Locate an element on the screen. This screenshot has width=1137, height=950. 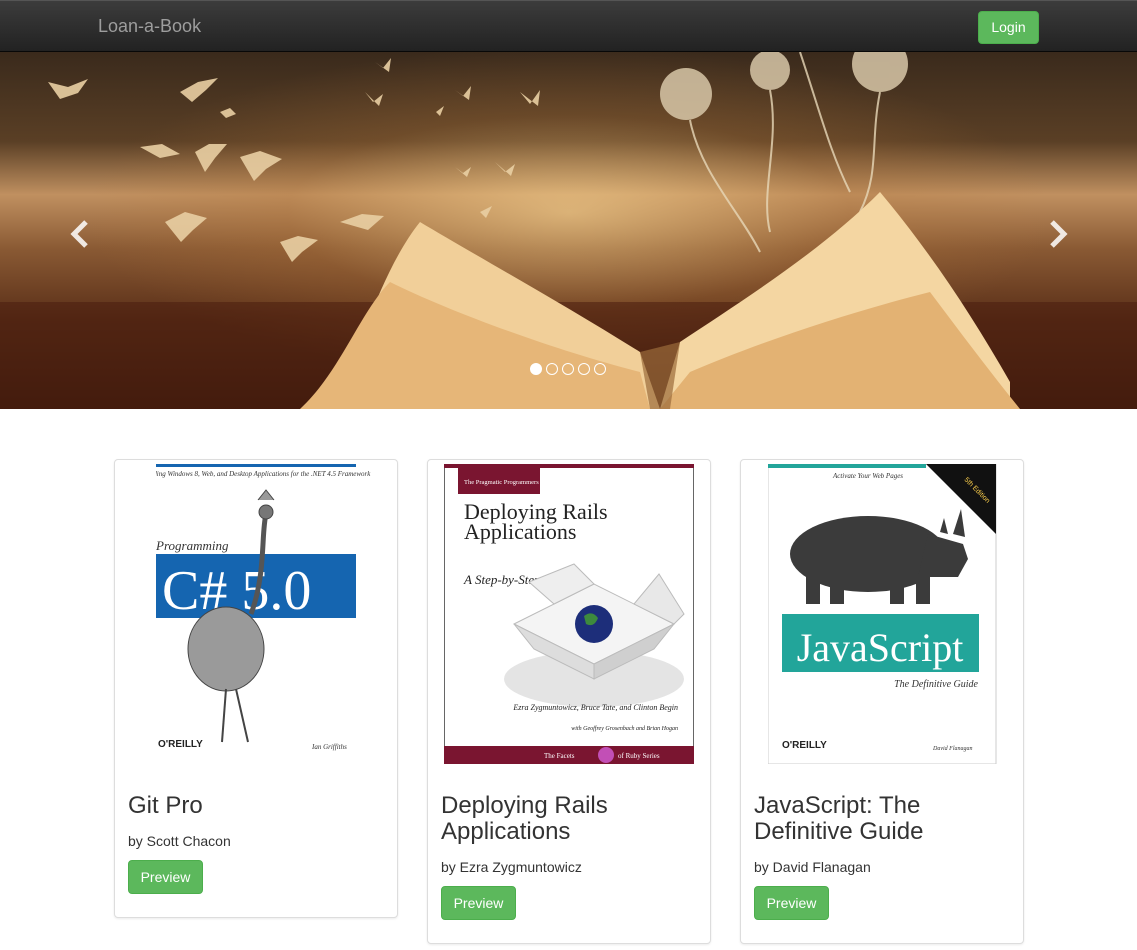
brand-link: Loan-a-Book is located at coordinates (149, 26).